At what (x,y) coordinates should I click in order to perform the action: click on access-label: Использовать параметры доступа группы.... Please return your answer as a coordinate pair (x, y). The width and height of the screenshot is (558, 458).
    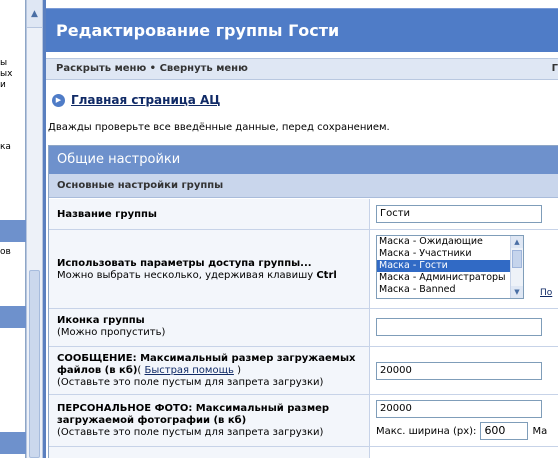
    Looking at the image, I should click on (184, 263).